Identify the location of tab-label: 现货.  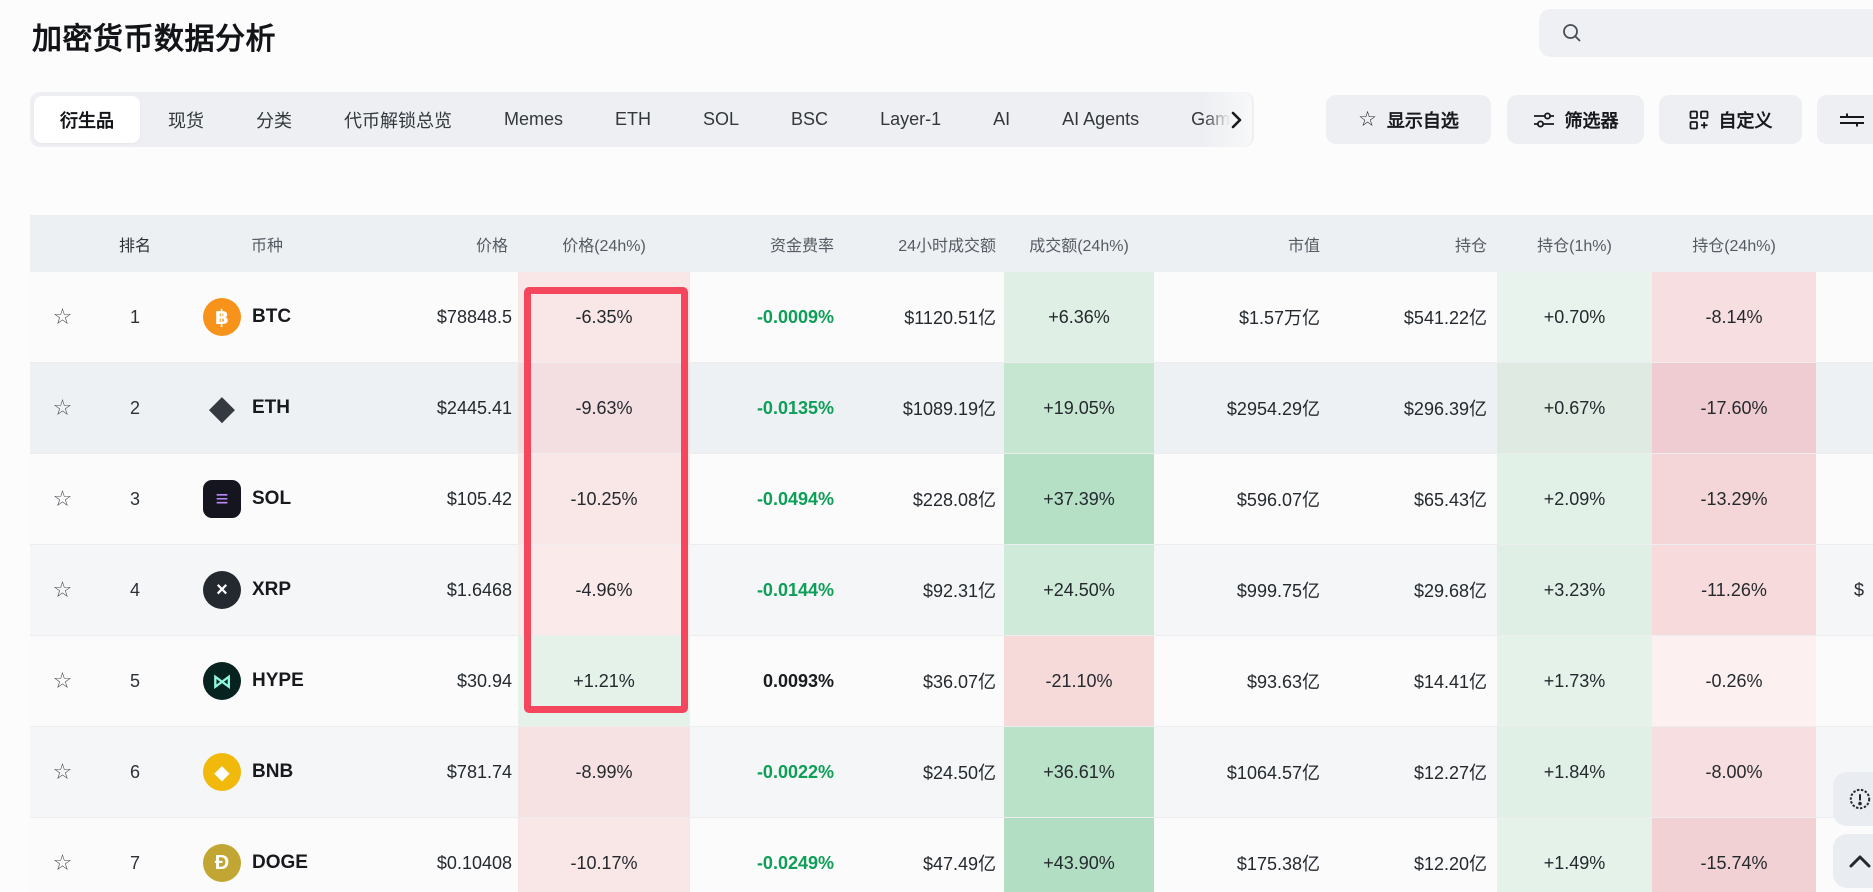
(186, 120).